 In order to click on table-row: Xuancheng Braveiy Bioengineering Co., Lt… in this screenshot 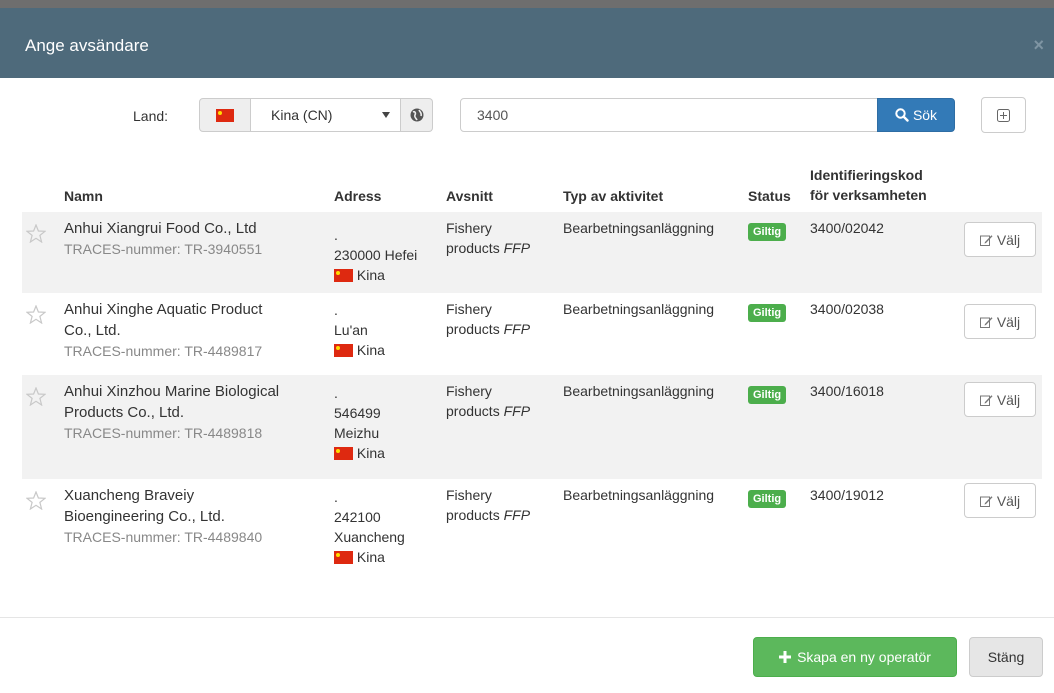, I will do `click(532, 531)`.